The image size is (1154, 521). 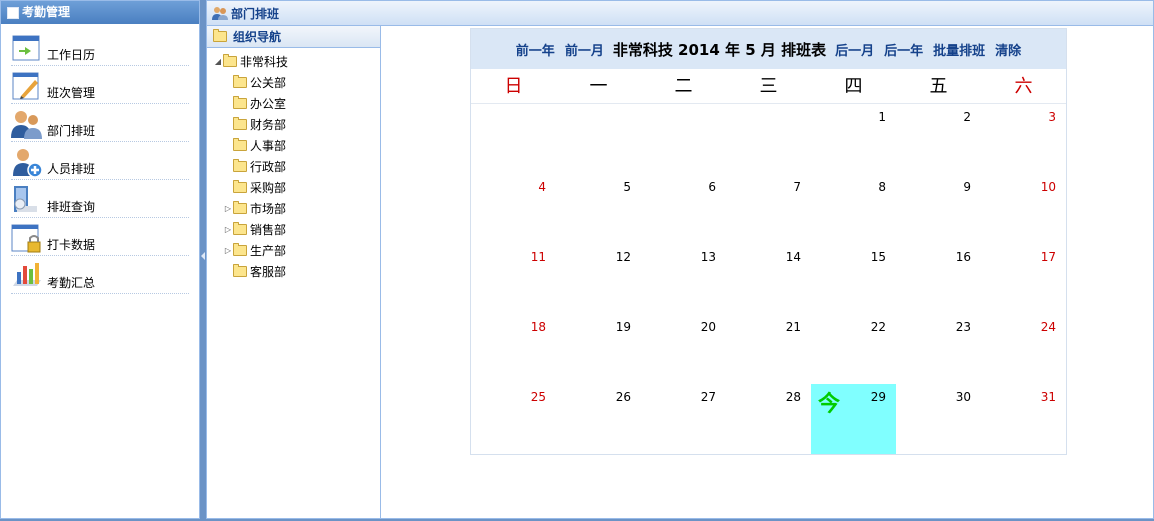 What do you see at coordinates (293, 124) in the screenshot?
I see `tree-node: 财务部` at bounding box center [293, 124].